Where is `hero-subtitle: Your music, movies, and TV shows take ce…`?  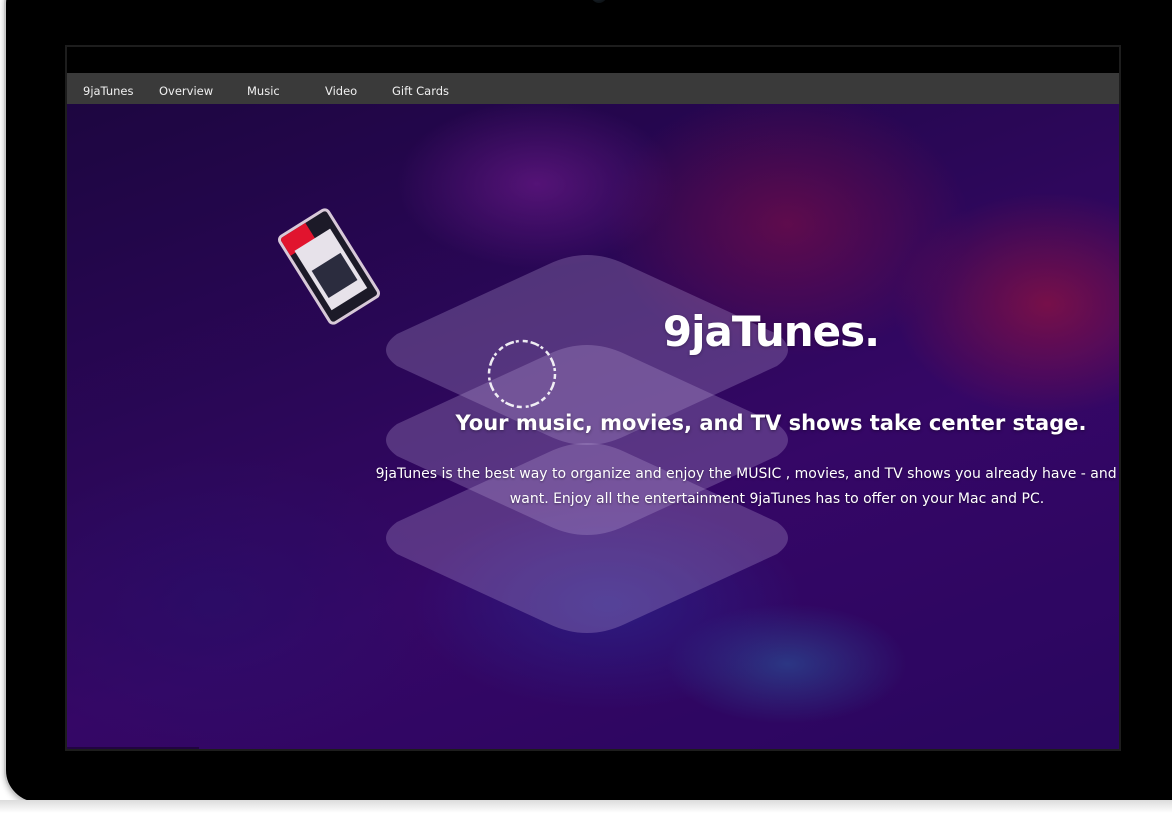 hero-subtitle: Your music, movies, and TV shows take ce… is located at coordinates (771, 423).